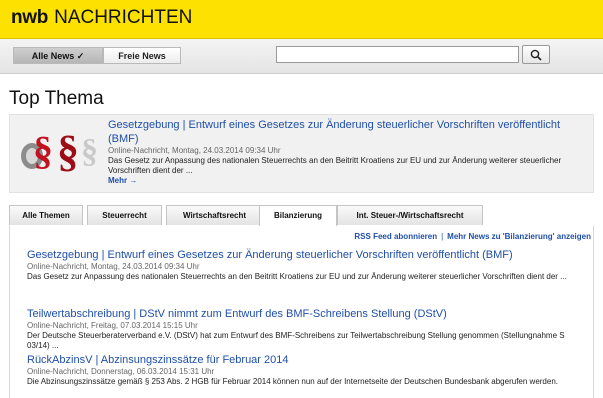 The width and height of the screenshot is (603, 398). I want to click on rss-subscribe-link: RSS Feed abonnieren, so click(395, 236).